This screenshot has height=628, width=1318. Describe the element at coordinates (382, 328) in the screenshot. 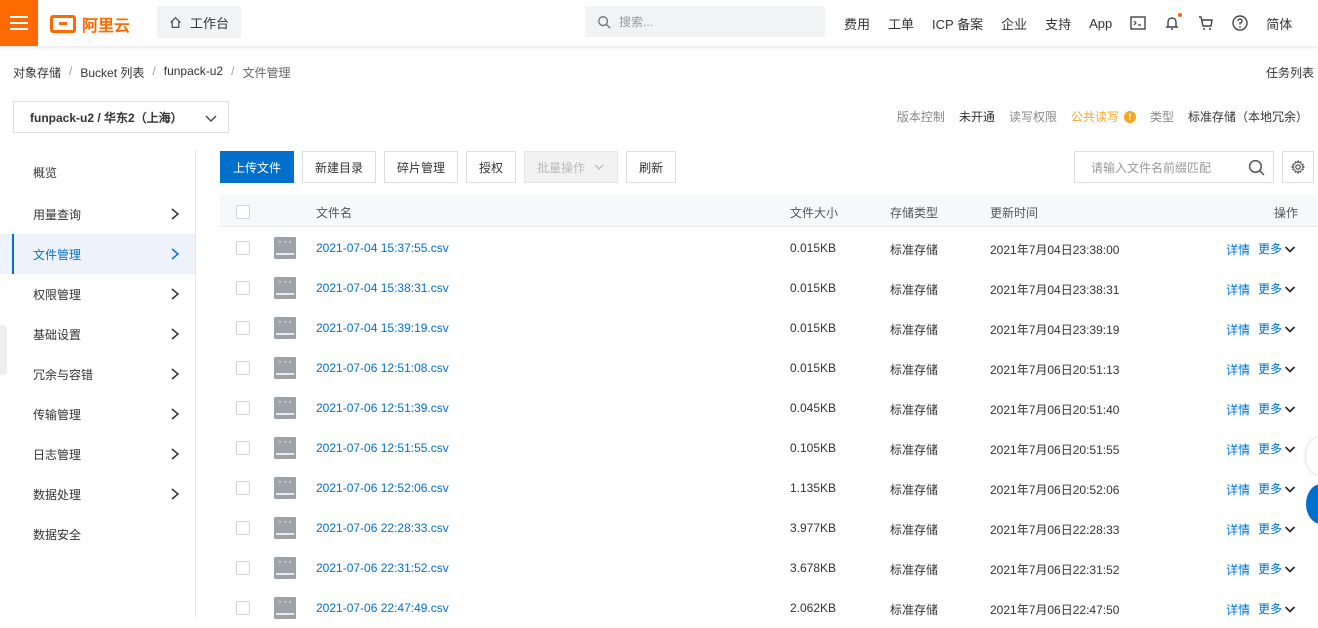

I see `file-name-link: 2021-07-04 15:39:19.csv` at that location.